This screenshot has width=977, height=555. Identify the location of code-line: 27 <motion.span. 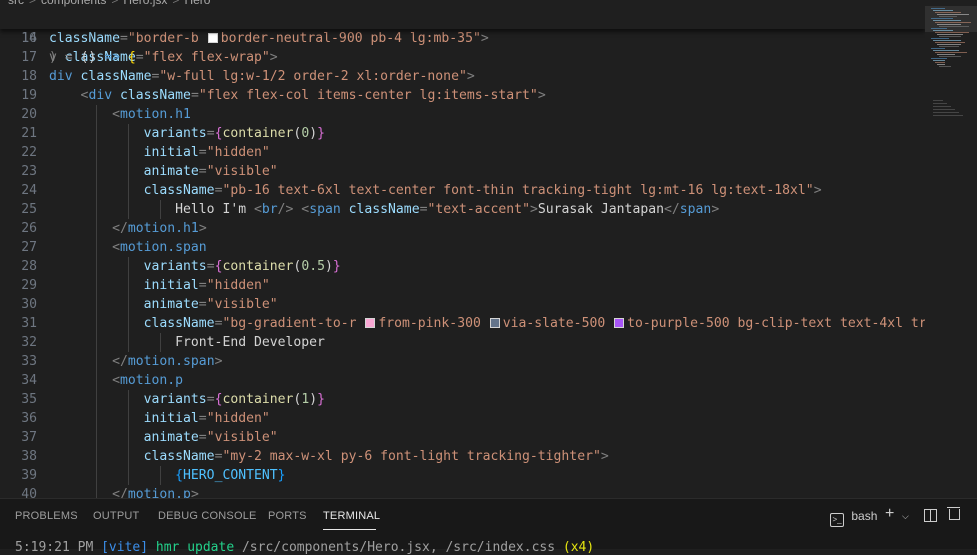
(462, 247).